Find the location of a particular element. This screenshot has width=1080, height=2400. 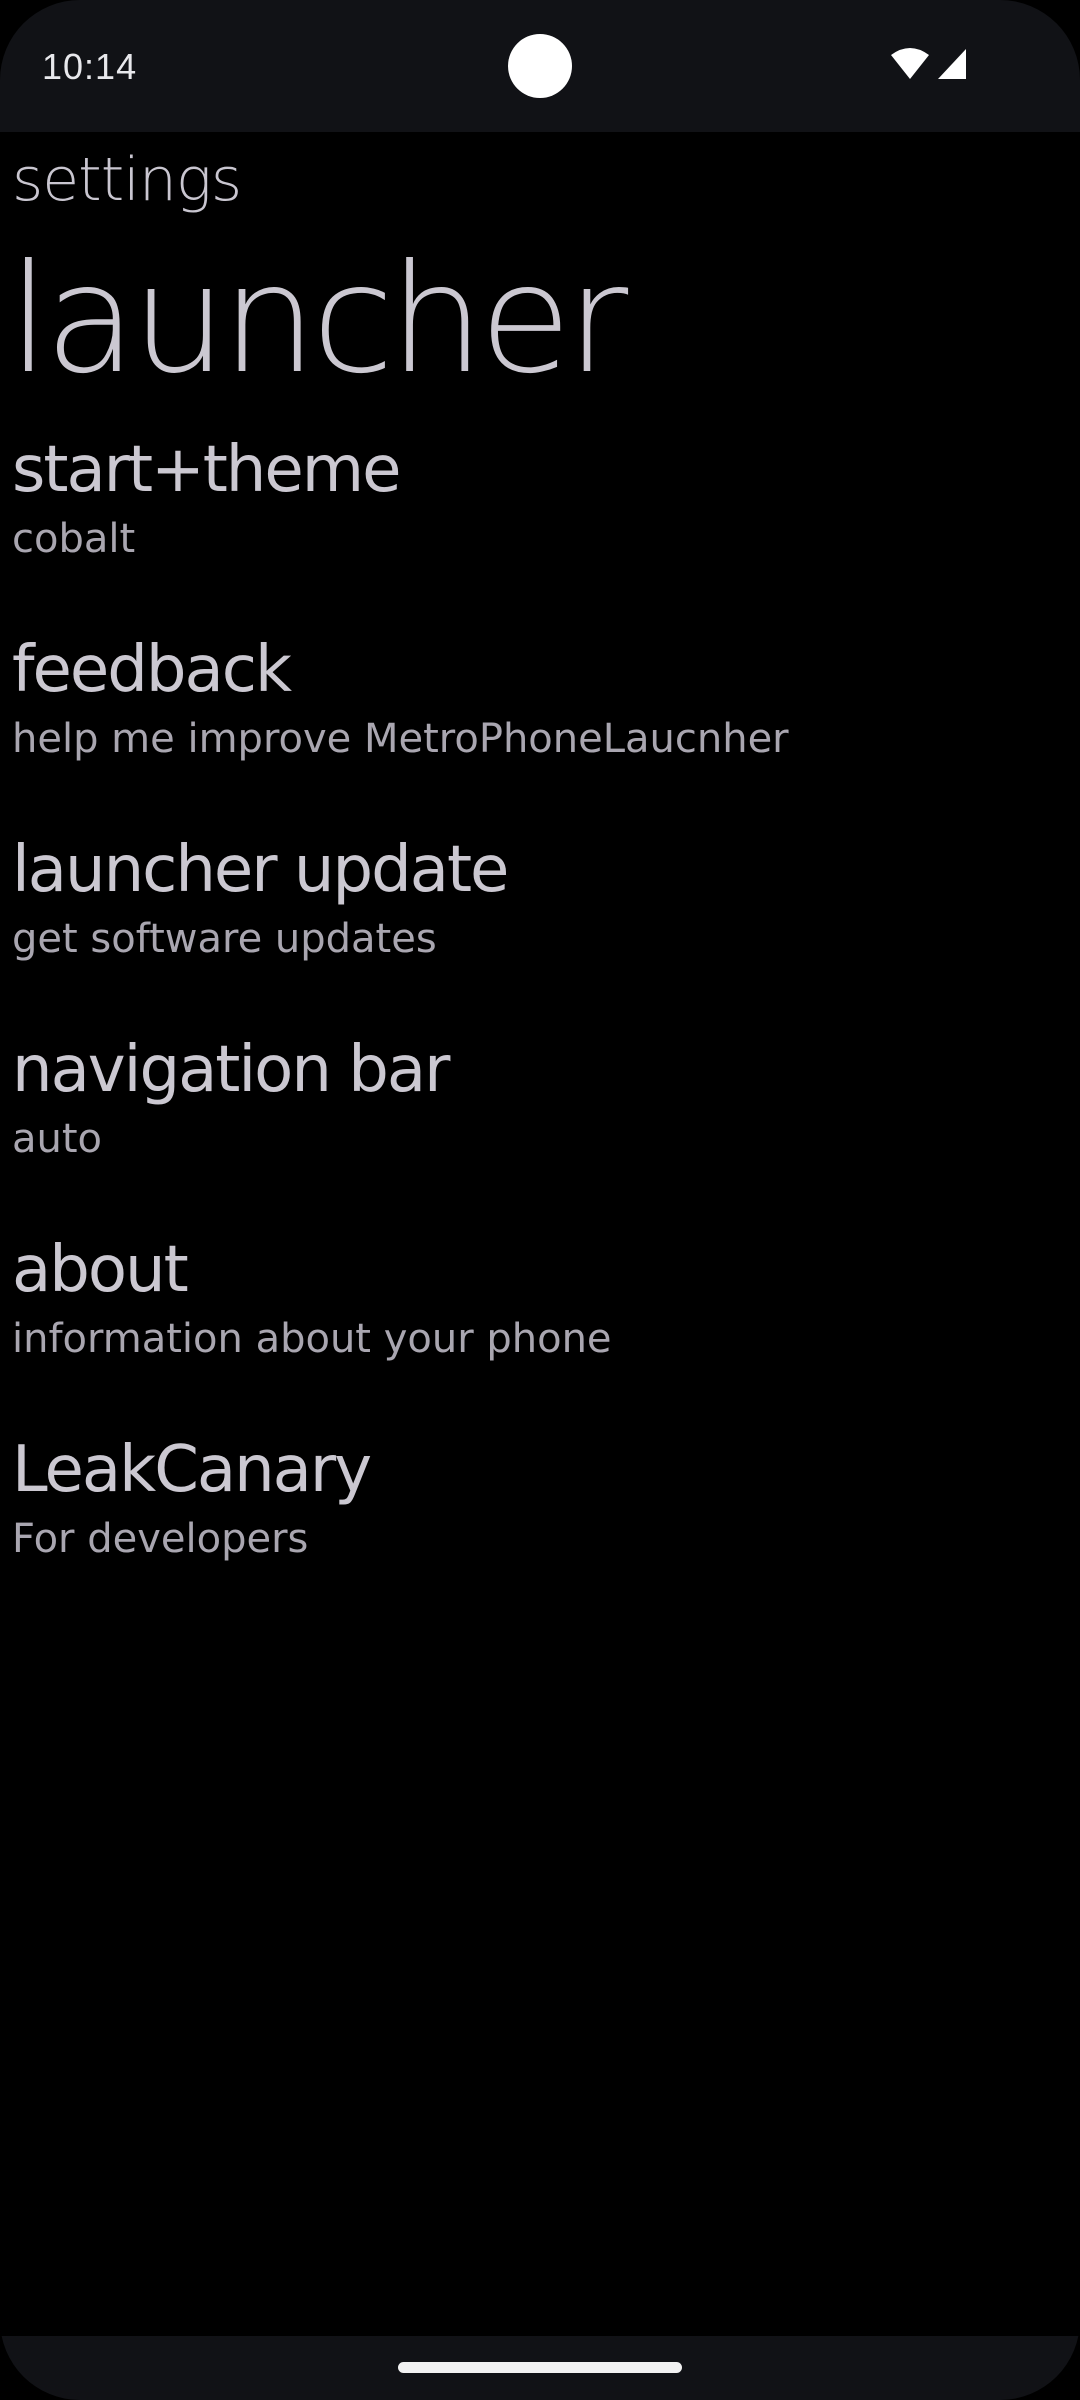

wifi-icon is located at coordinates (910, 64).